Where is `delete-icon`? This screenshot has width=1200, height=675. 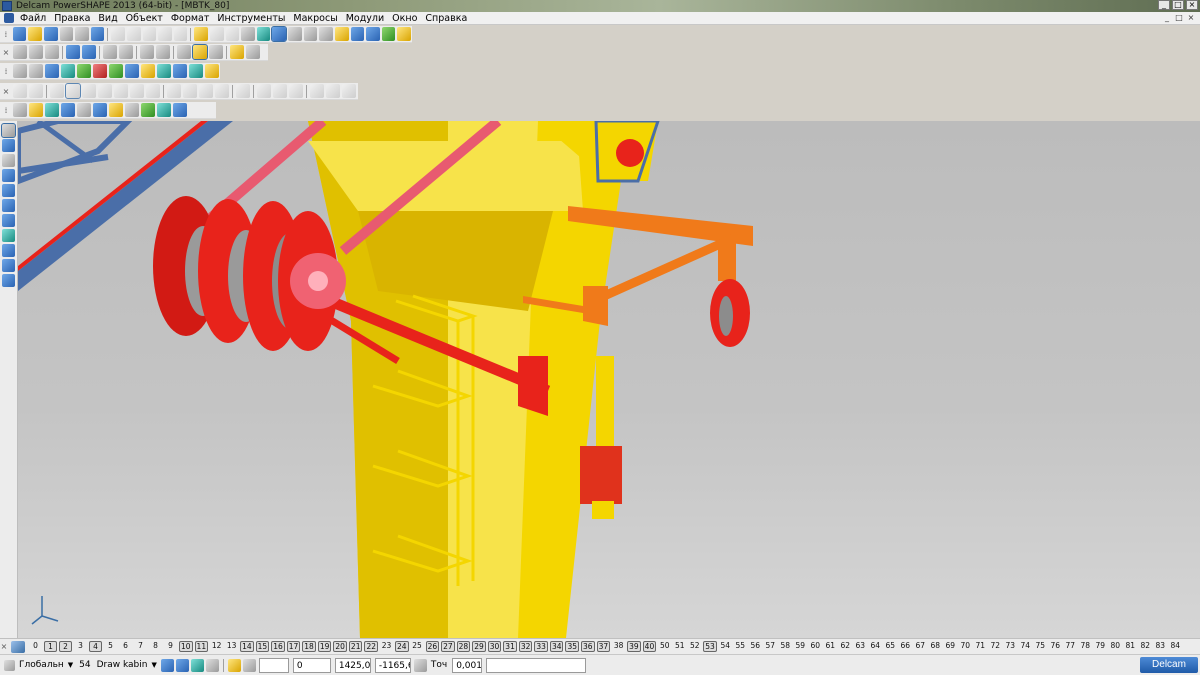
delete-icon is located at coordinates (180, 34).